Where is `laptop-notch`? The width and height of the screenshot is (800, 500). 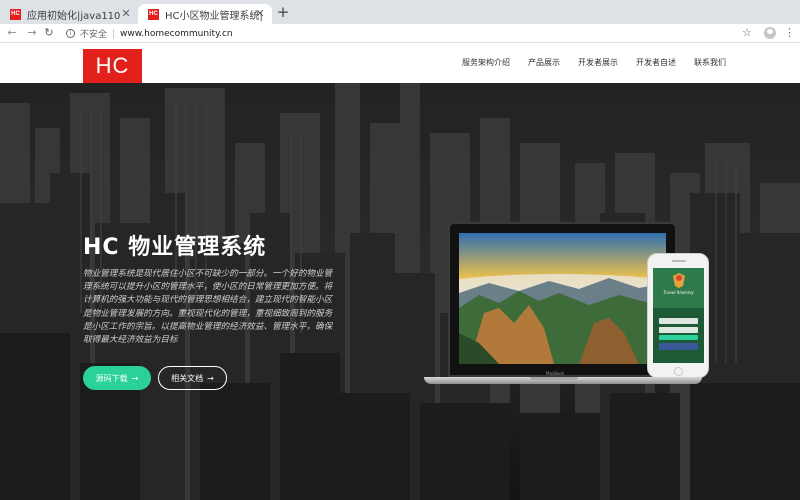 laptop-notch is located at coordinates (554, 378).